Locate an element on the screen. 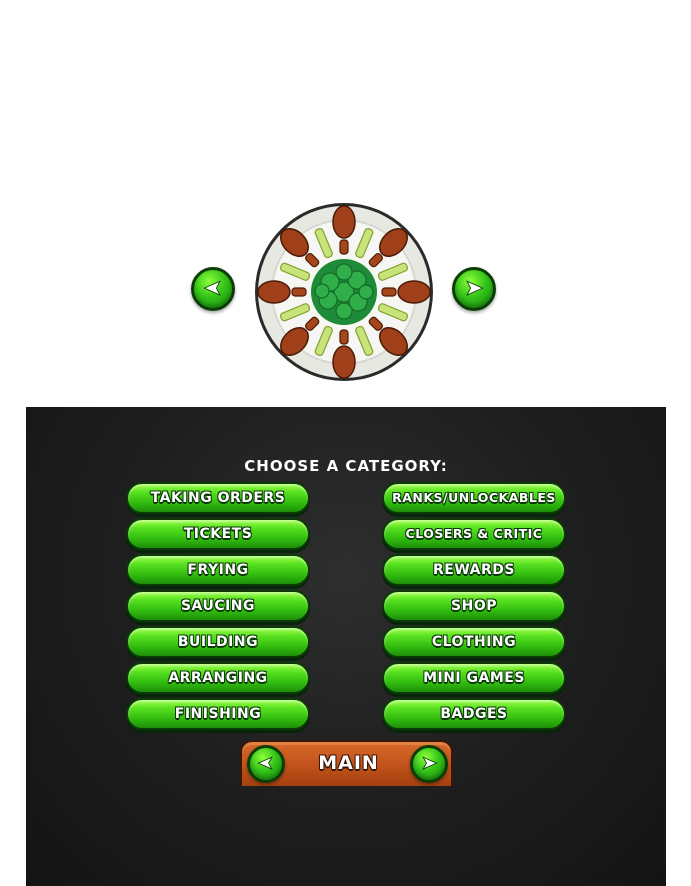  rewards-button: REWARDS is located at coordinates (474, 570).